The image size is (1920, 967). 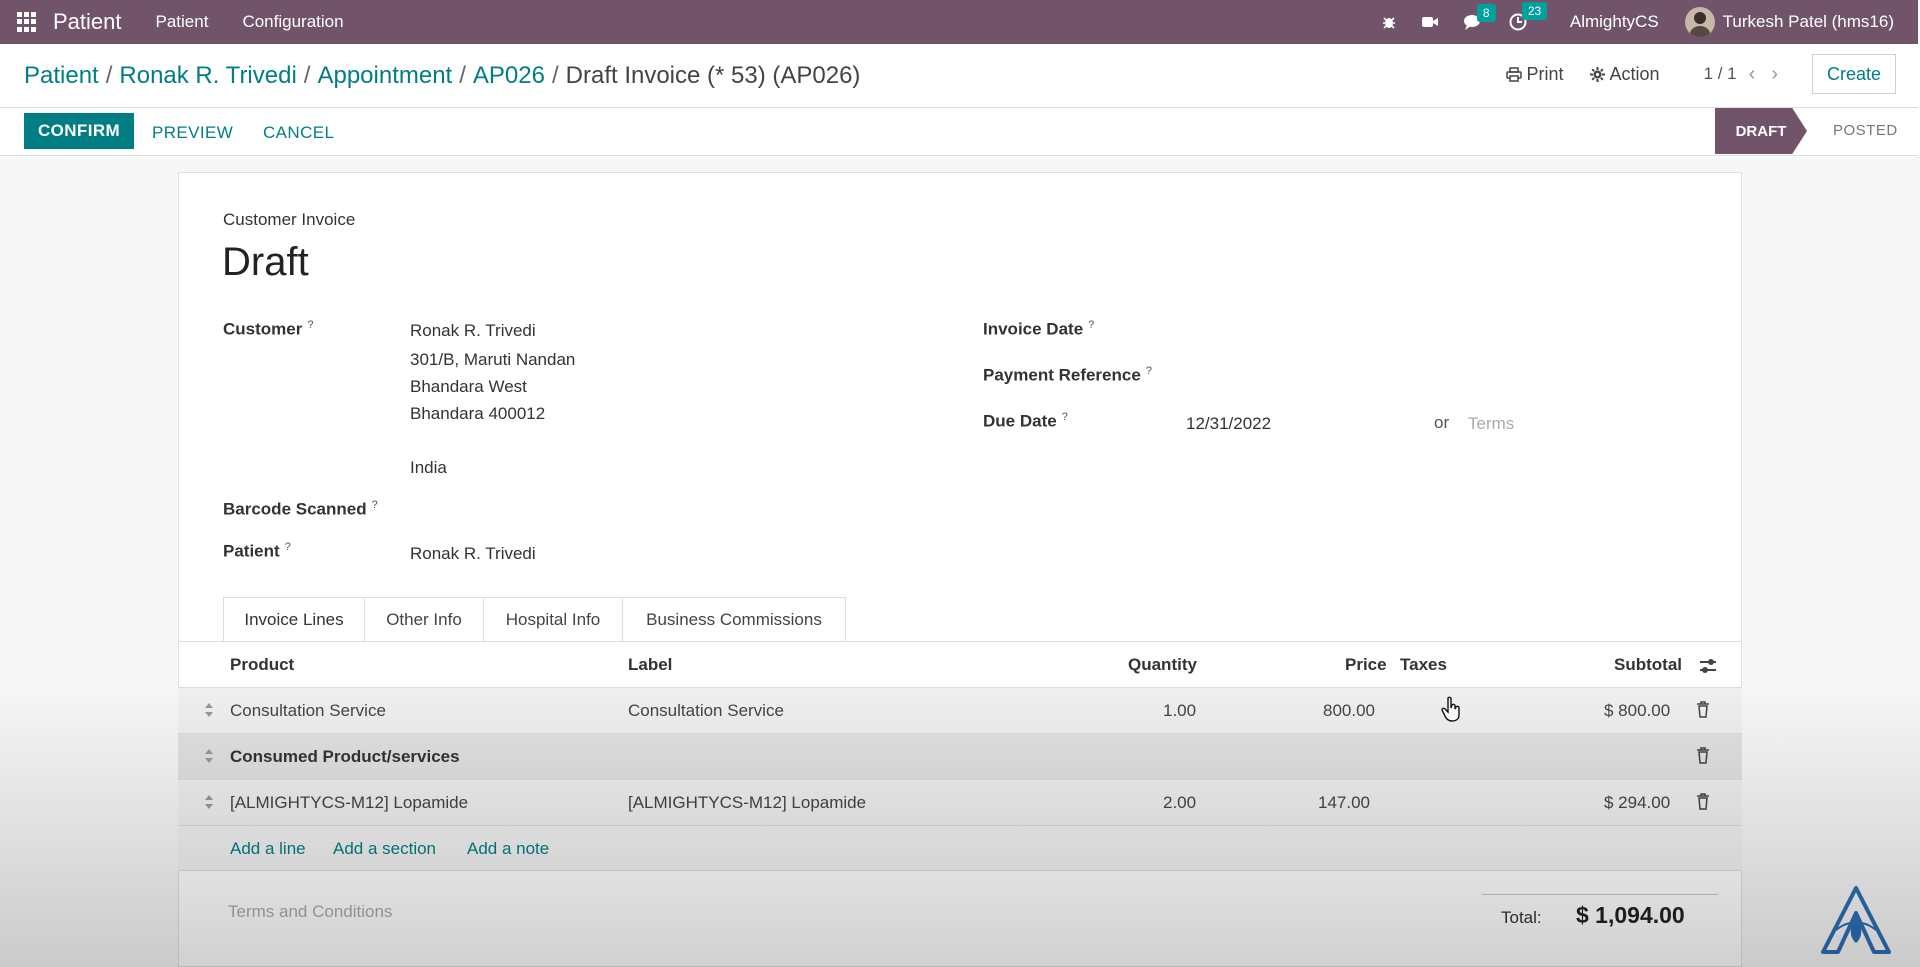 What do you see at coordinates (265, 262) in the screenshot?
I see `invoice-state-title: Draft` at bounding box center [265, 262].